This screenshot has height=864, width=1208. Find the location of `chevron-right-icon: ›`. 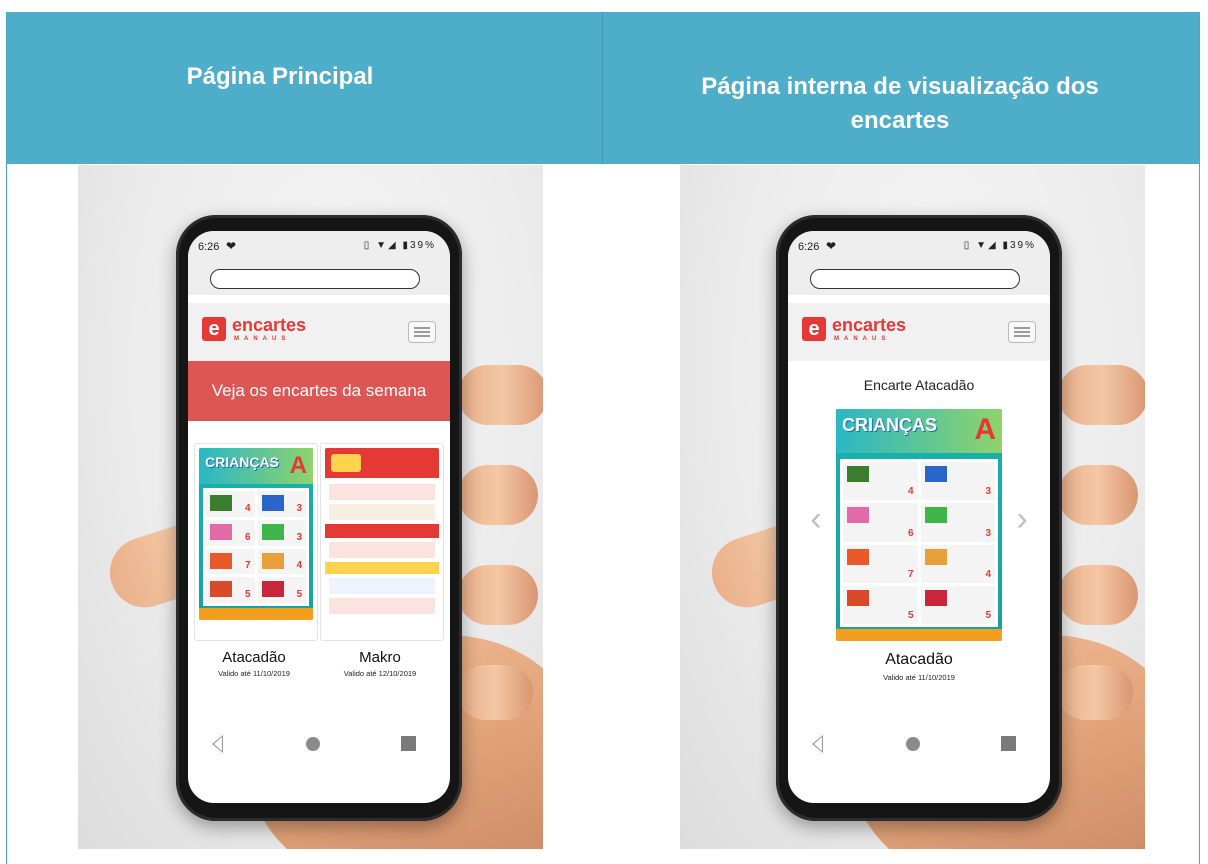

chevron-right-icon: › is located at coordinates (1022, 519).